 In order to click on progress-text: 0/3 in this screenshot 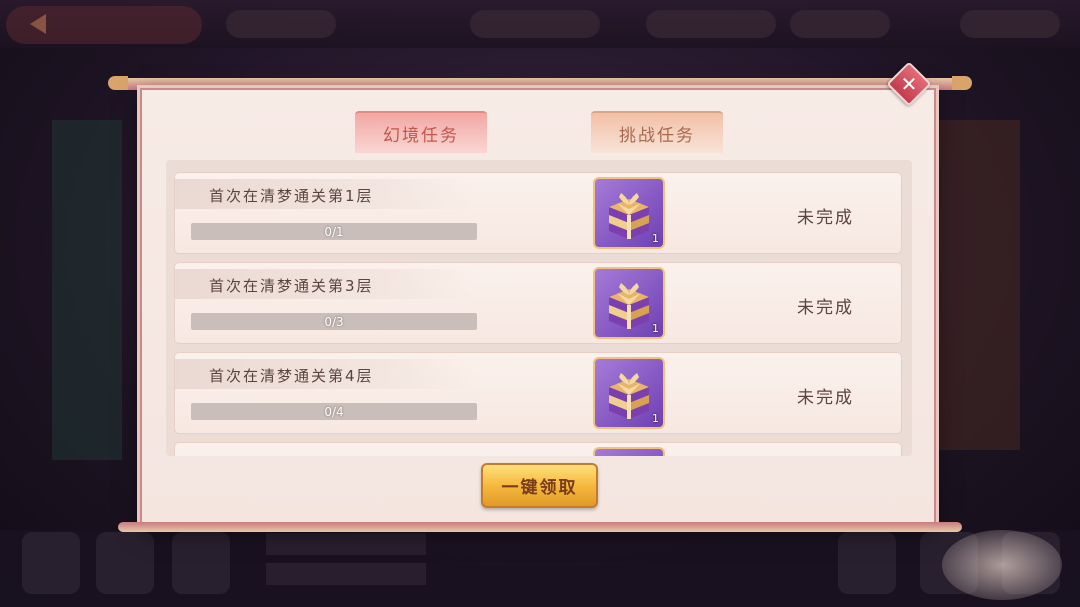, I will do `click(334, 321)`.